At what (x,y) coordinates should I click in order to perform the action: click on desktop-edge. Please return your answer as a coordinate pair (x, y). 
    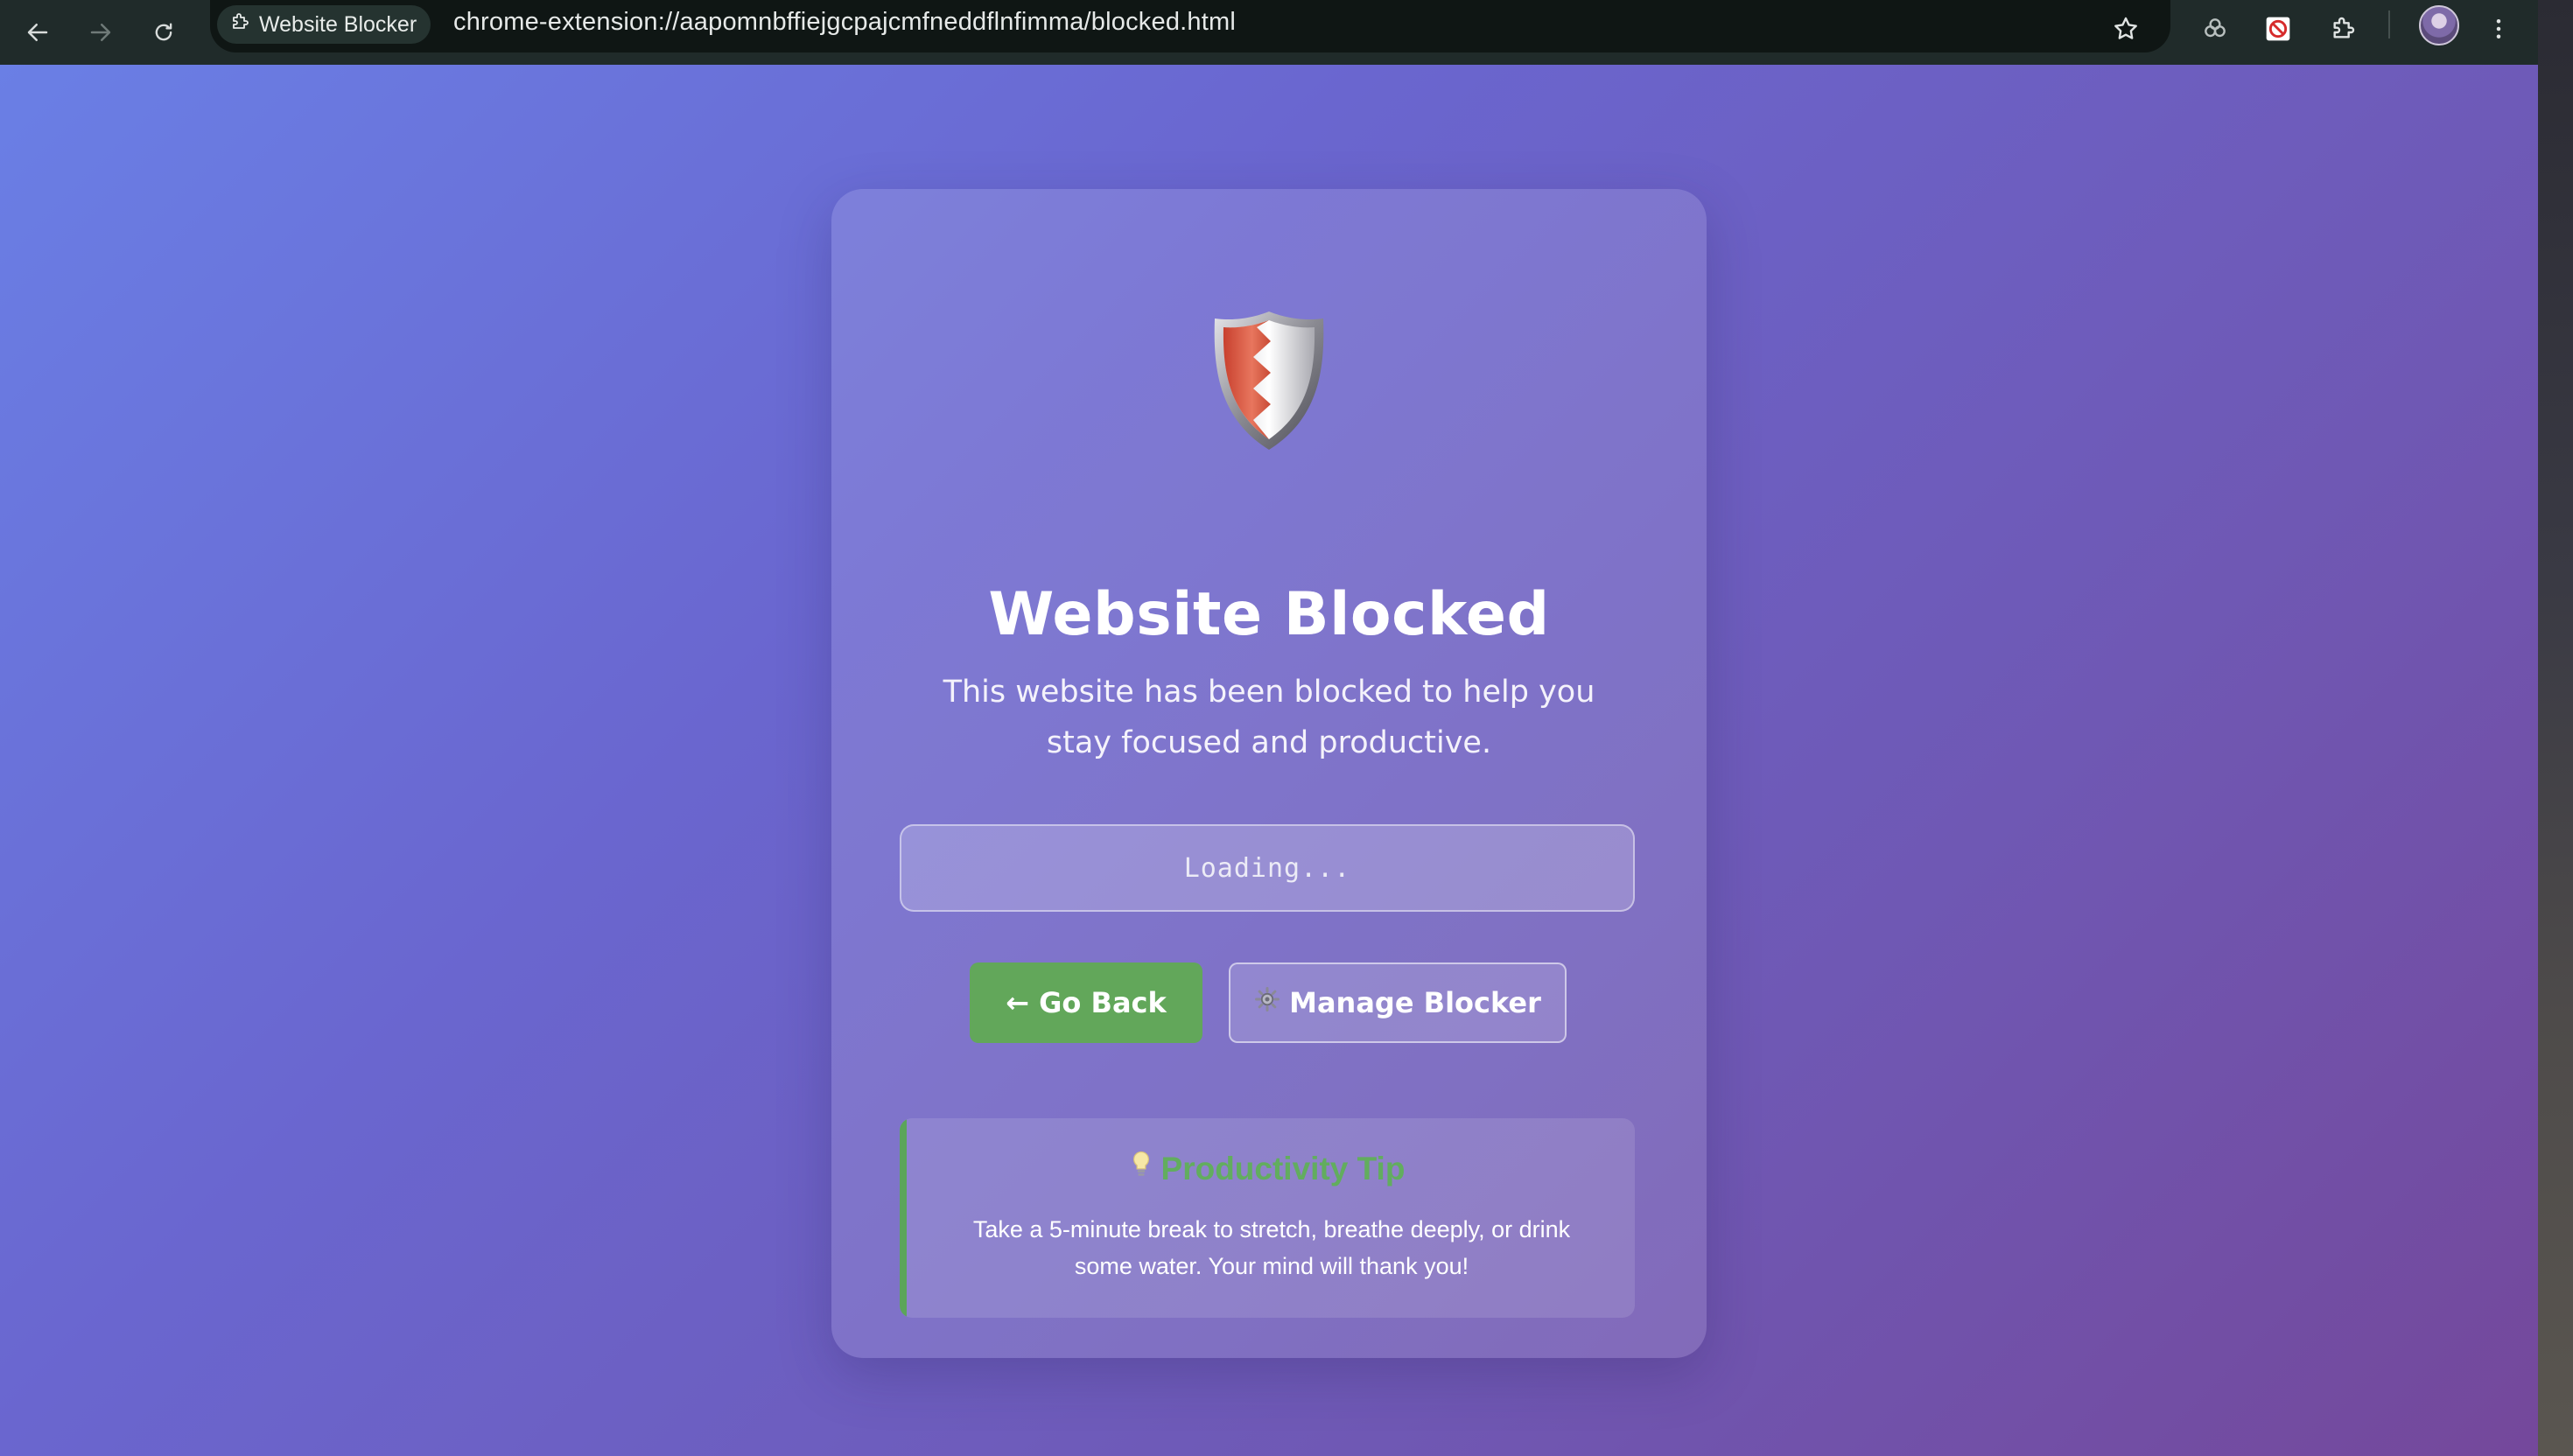
    Looking at the image, I should click on (2555, 728).